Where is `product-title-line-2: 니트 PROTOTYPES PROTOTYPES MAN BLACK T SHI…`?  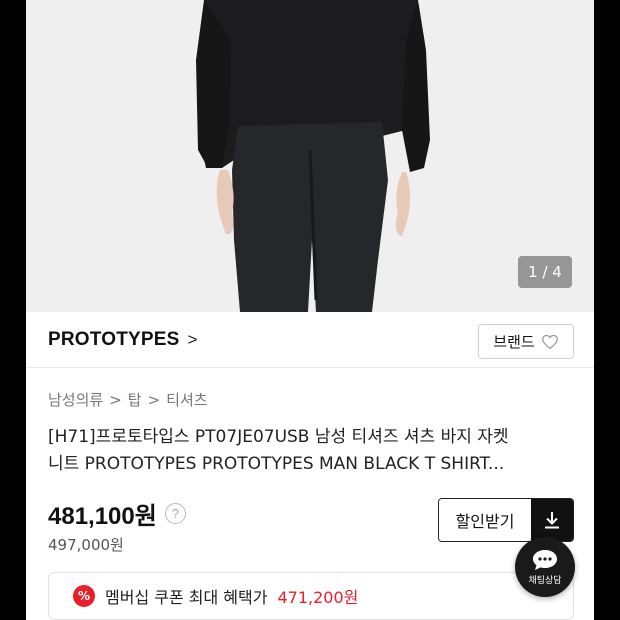
product-title-line-2: 니트 PROTOTYPES PROTOTYPES MAN BLACK T SHI… is located at coordinates (276, 464).